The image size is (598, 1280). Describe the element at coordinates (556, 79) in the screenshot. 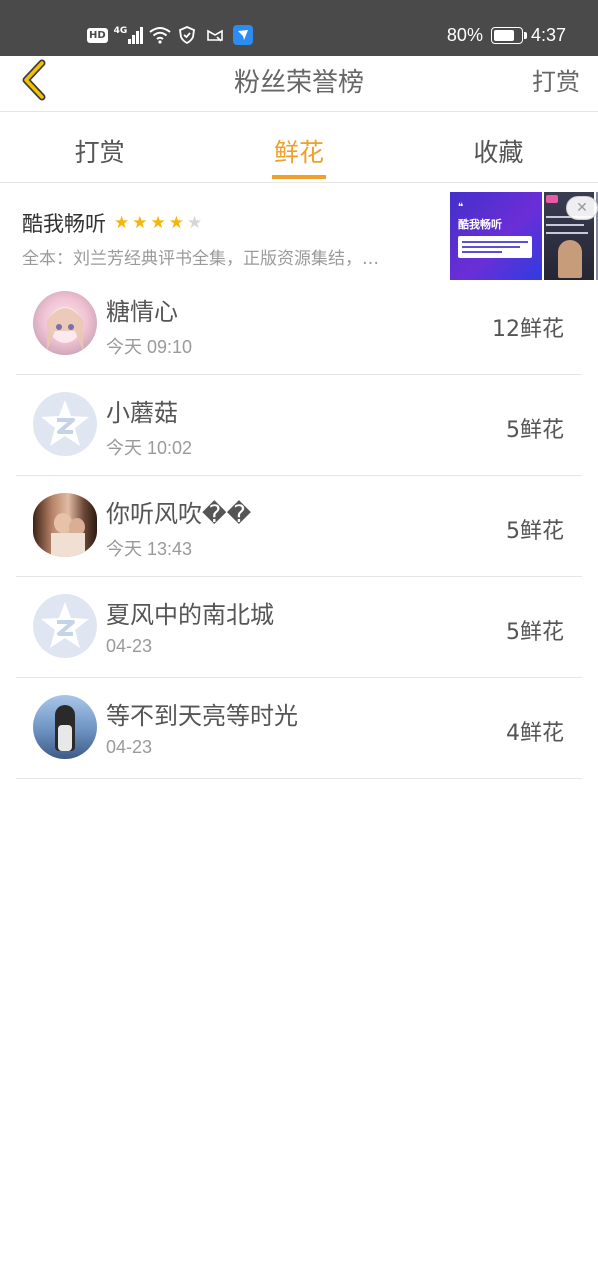

I see `reward-button: 打赏` at that location.